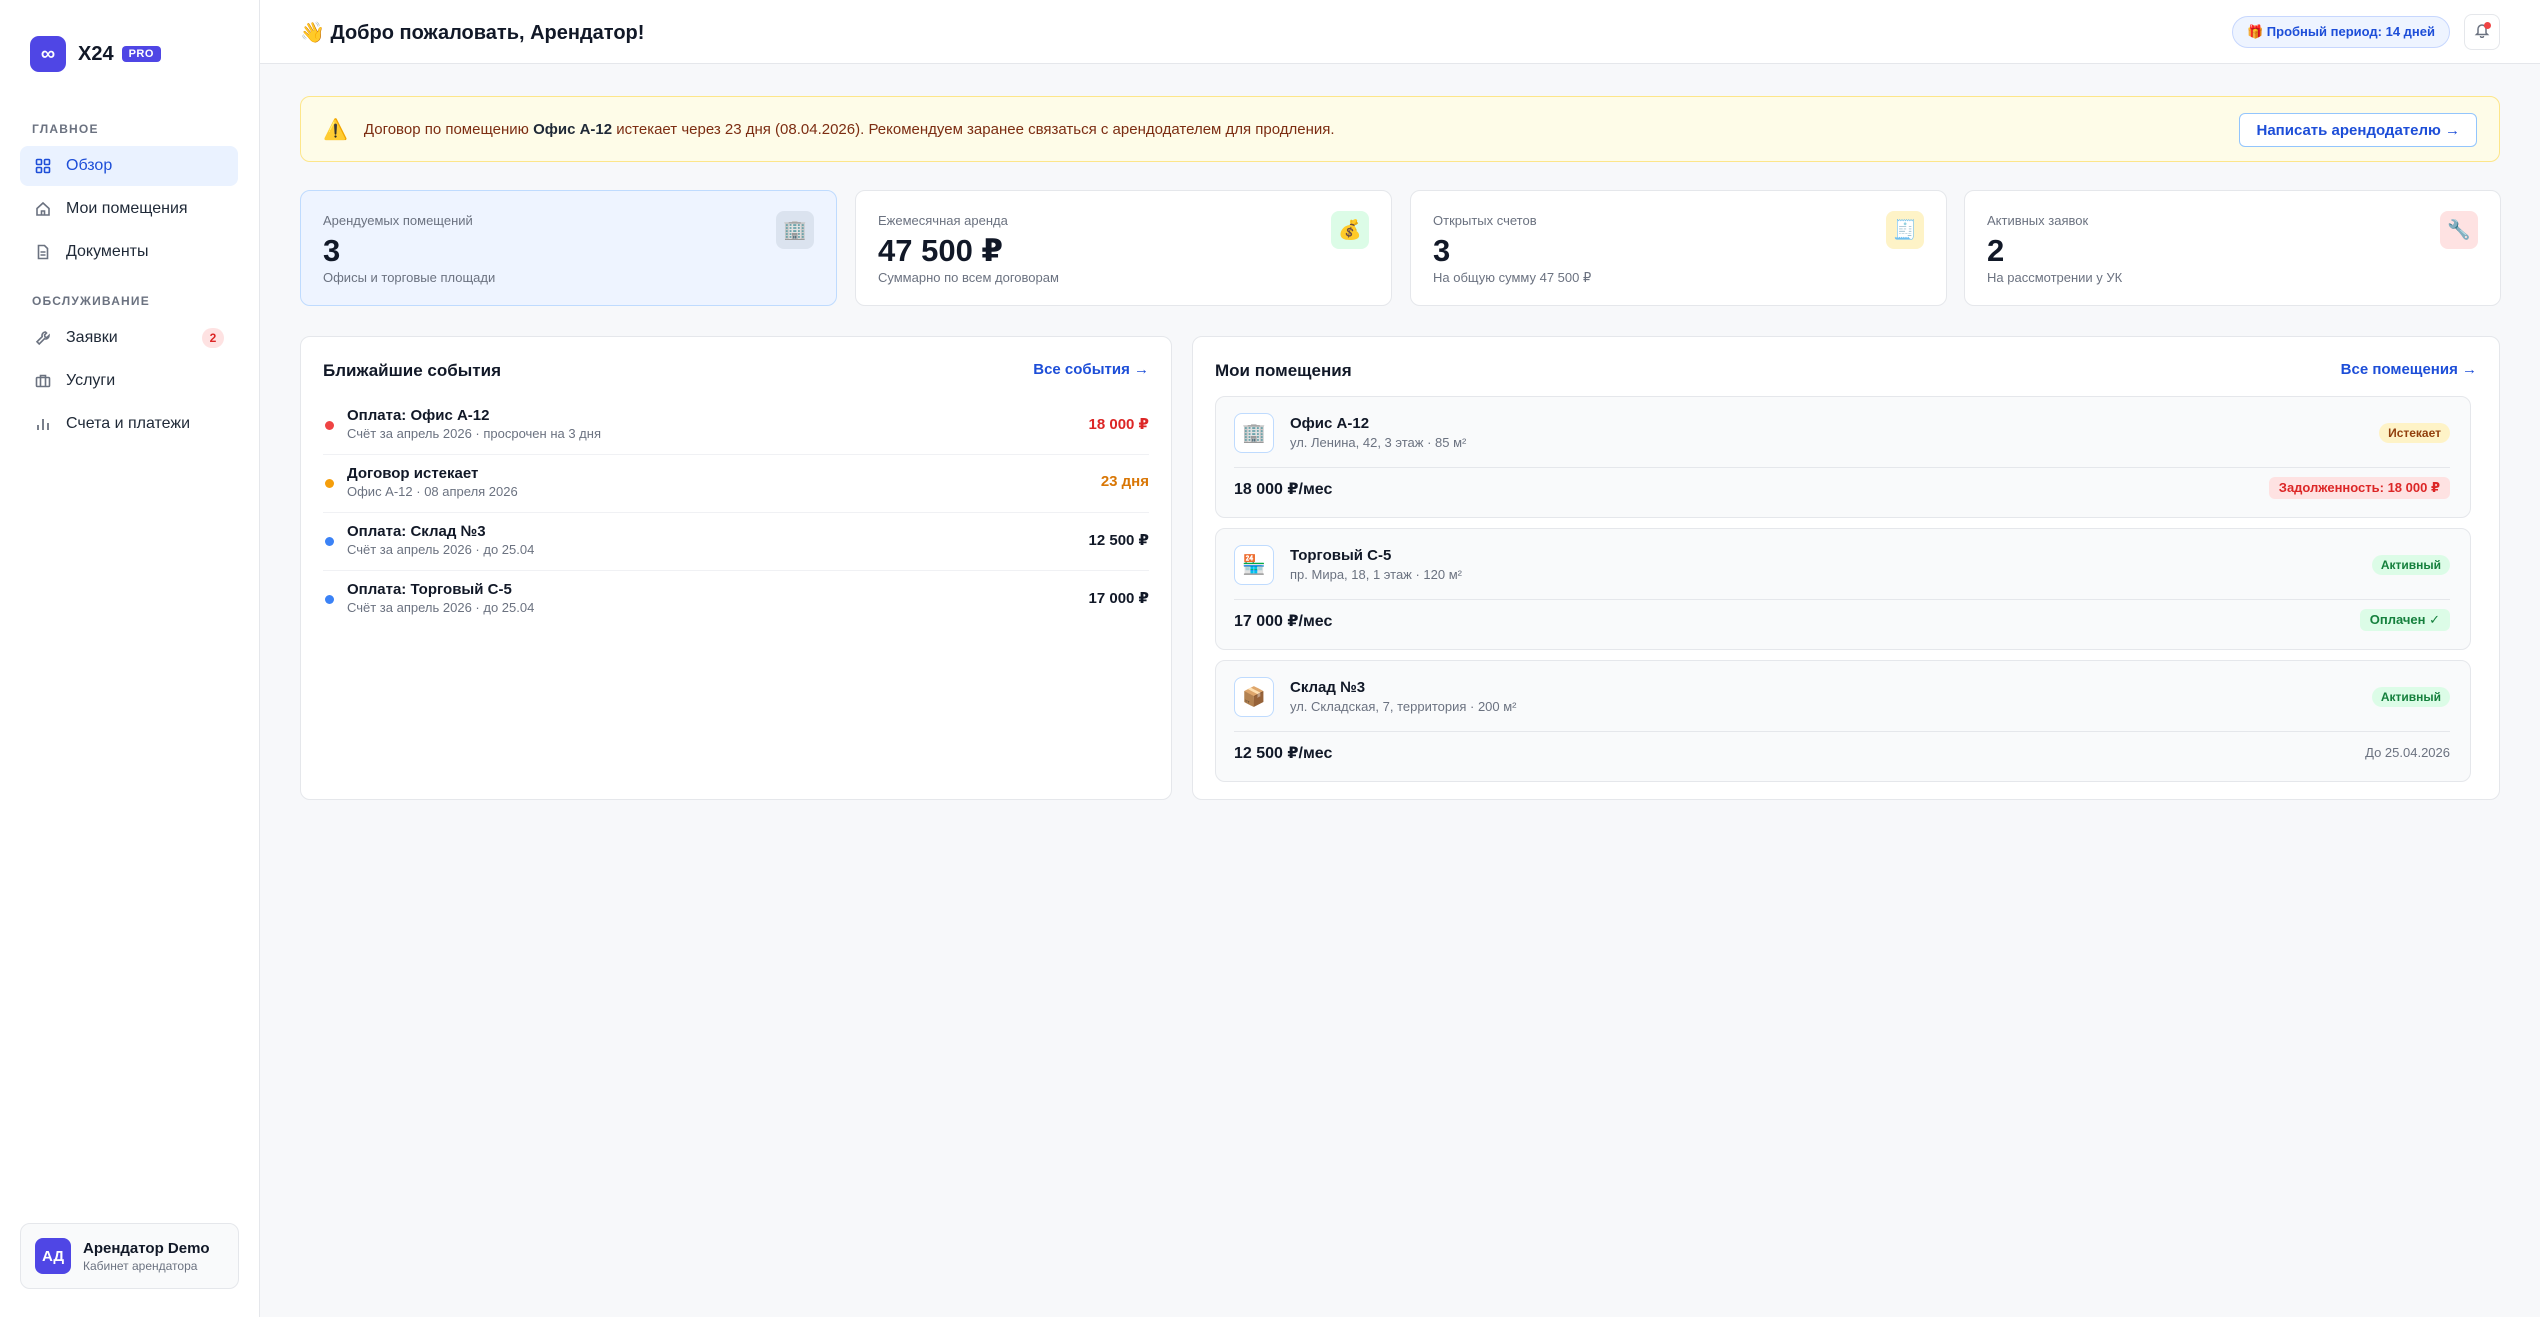 The image size is (2540, 1317). I want to click on stat-label: Ежемесячная аренда, so click(943, 220).